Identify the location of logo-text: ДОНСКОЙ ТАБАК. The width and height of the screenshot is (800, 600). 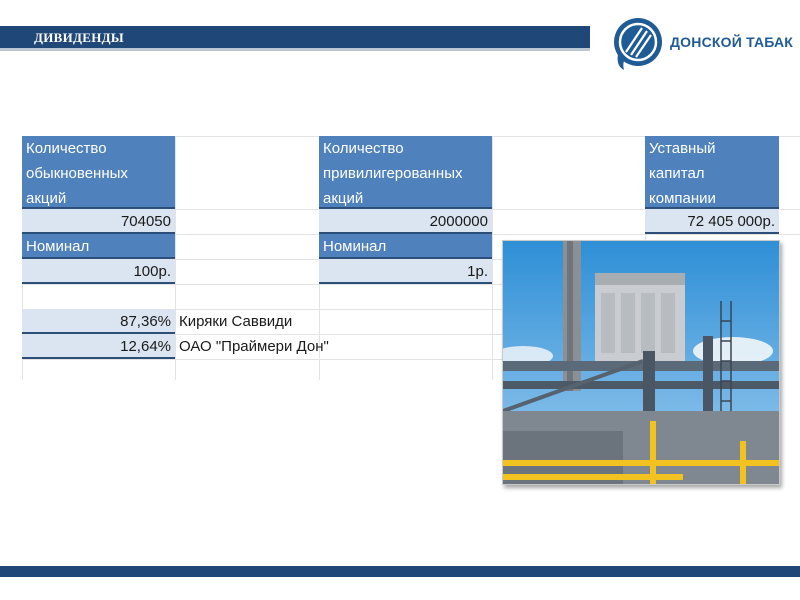
(732, 42).